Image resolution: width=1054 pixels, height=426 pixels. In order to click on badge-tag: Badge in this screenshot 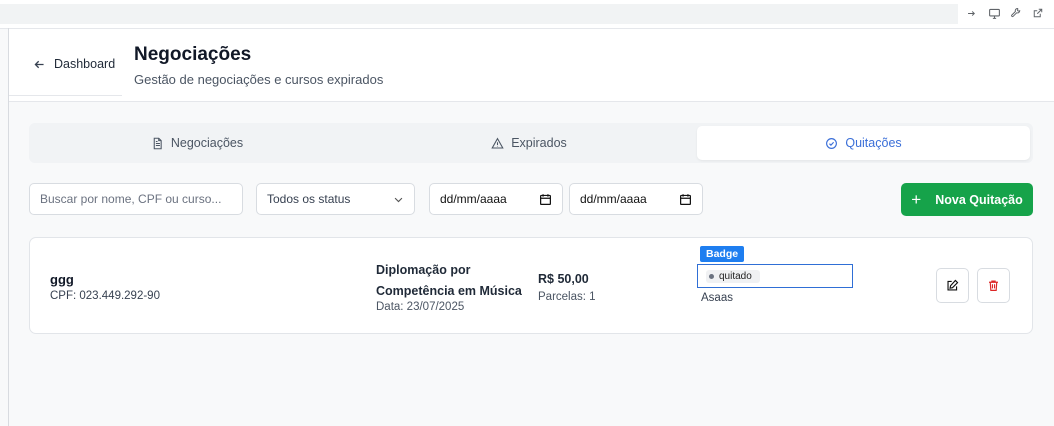, I will do `click(722, 254)`.